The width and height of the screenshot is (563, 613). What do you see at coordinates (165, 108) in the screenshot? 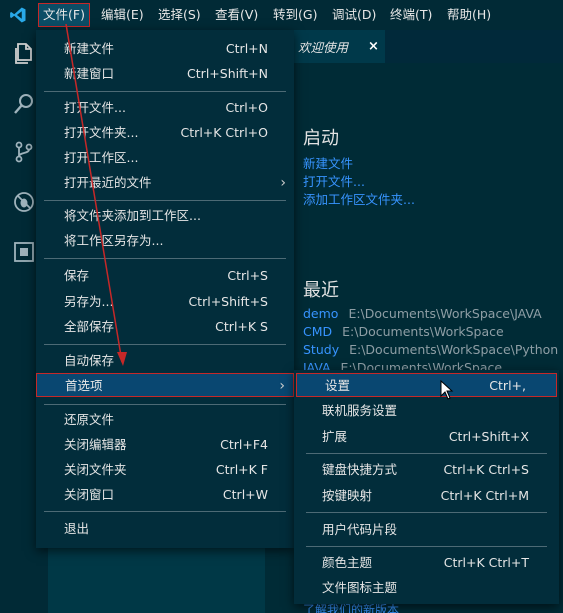
I see `menu-item-open-file: 打开文件... Ctrl+O` at bounding box center [165, 108].